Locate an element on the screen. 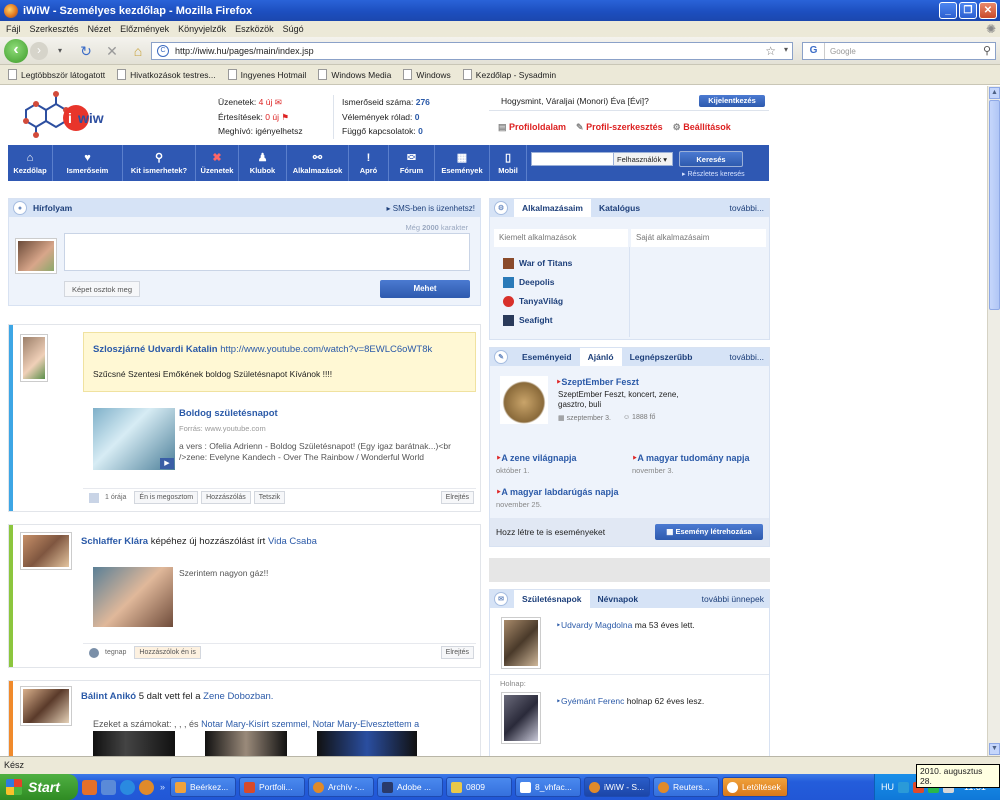 The width and height of the screenshot is (1000, 800). actor-link: Vida Csaba is located at coordinates (292, 541).